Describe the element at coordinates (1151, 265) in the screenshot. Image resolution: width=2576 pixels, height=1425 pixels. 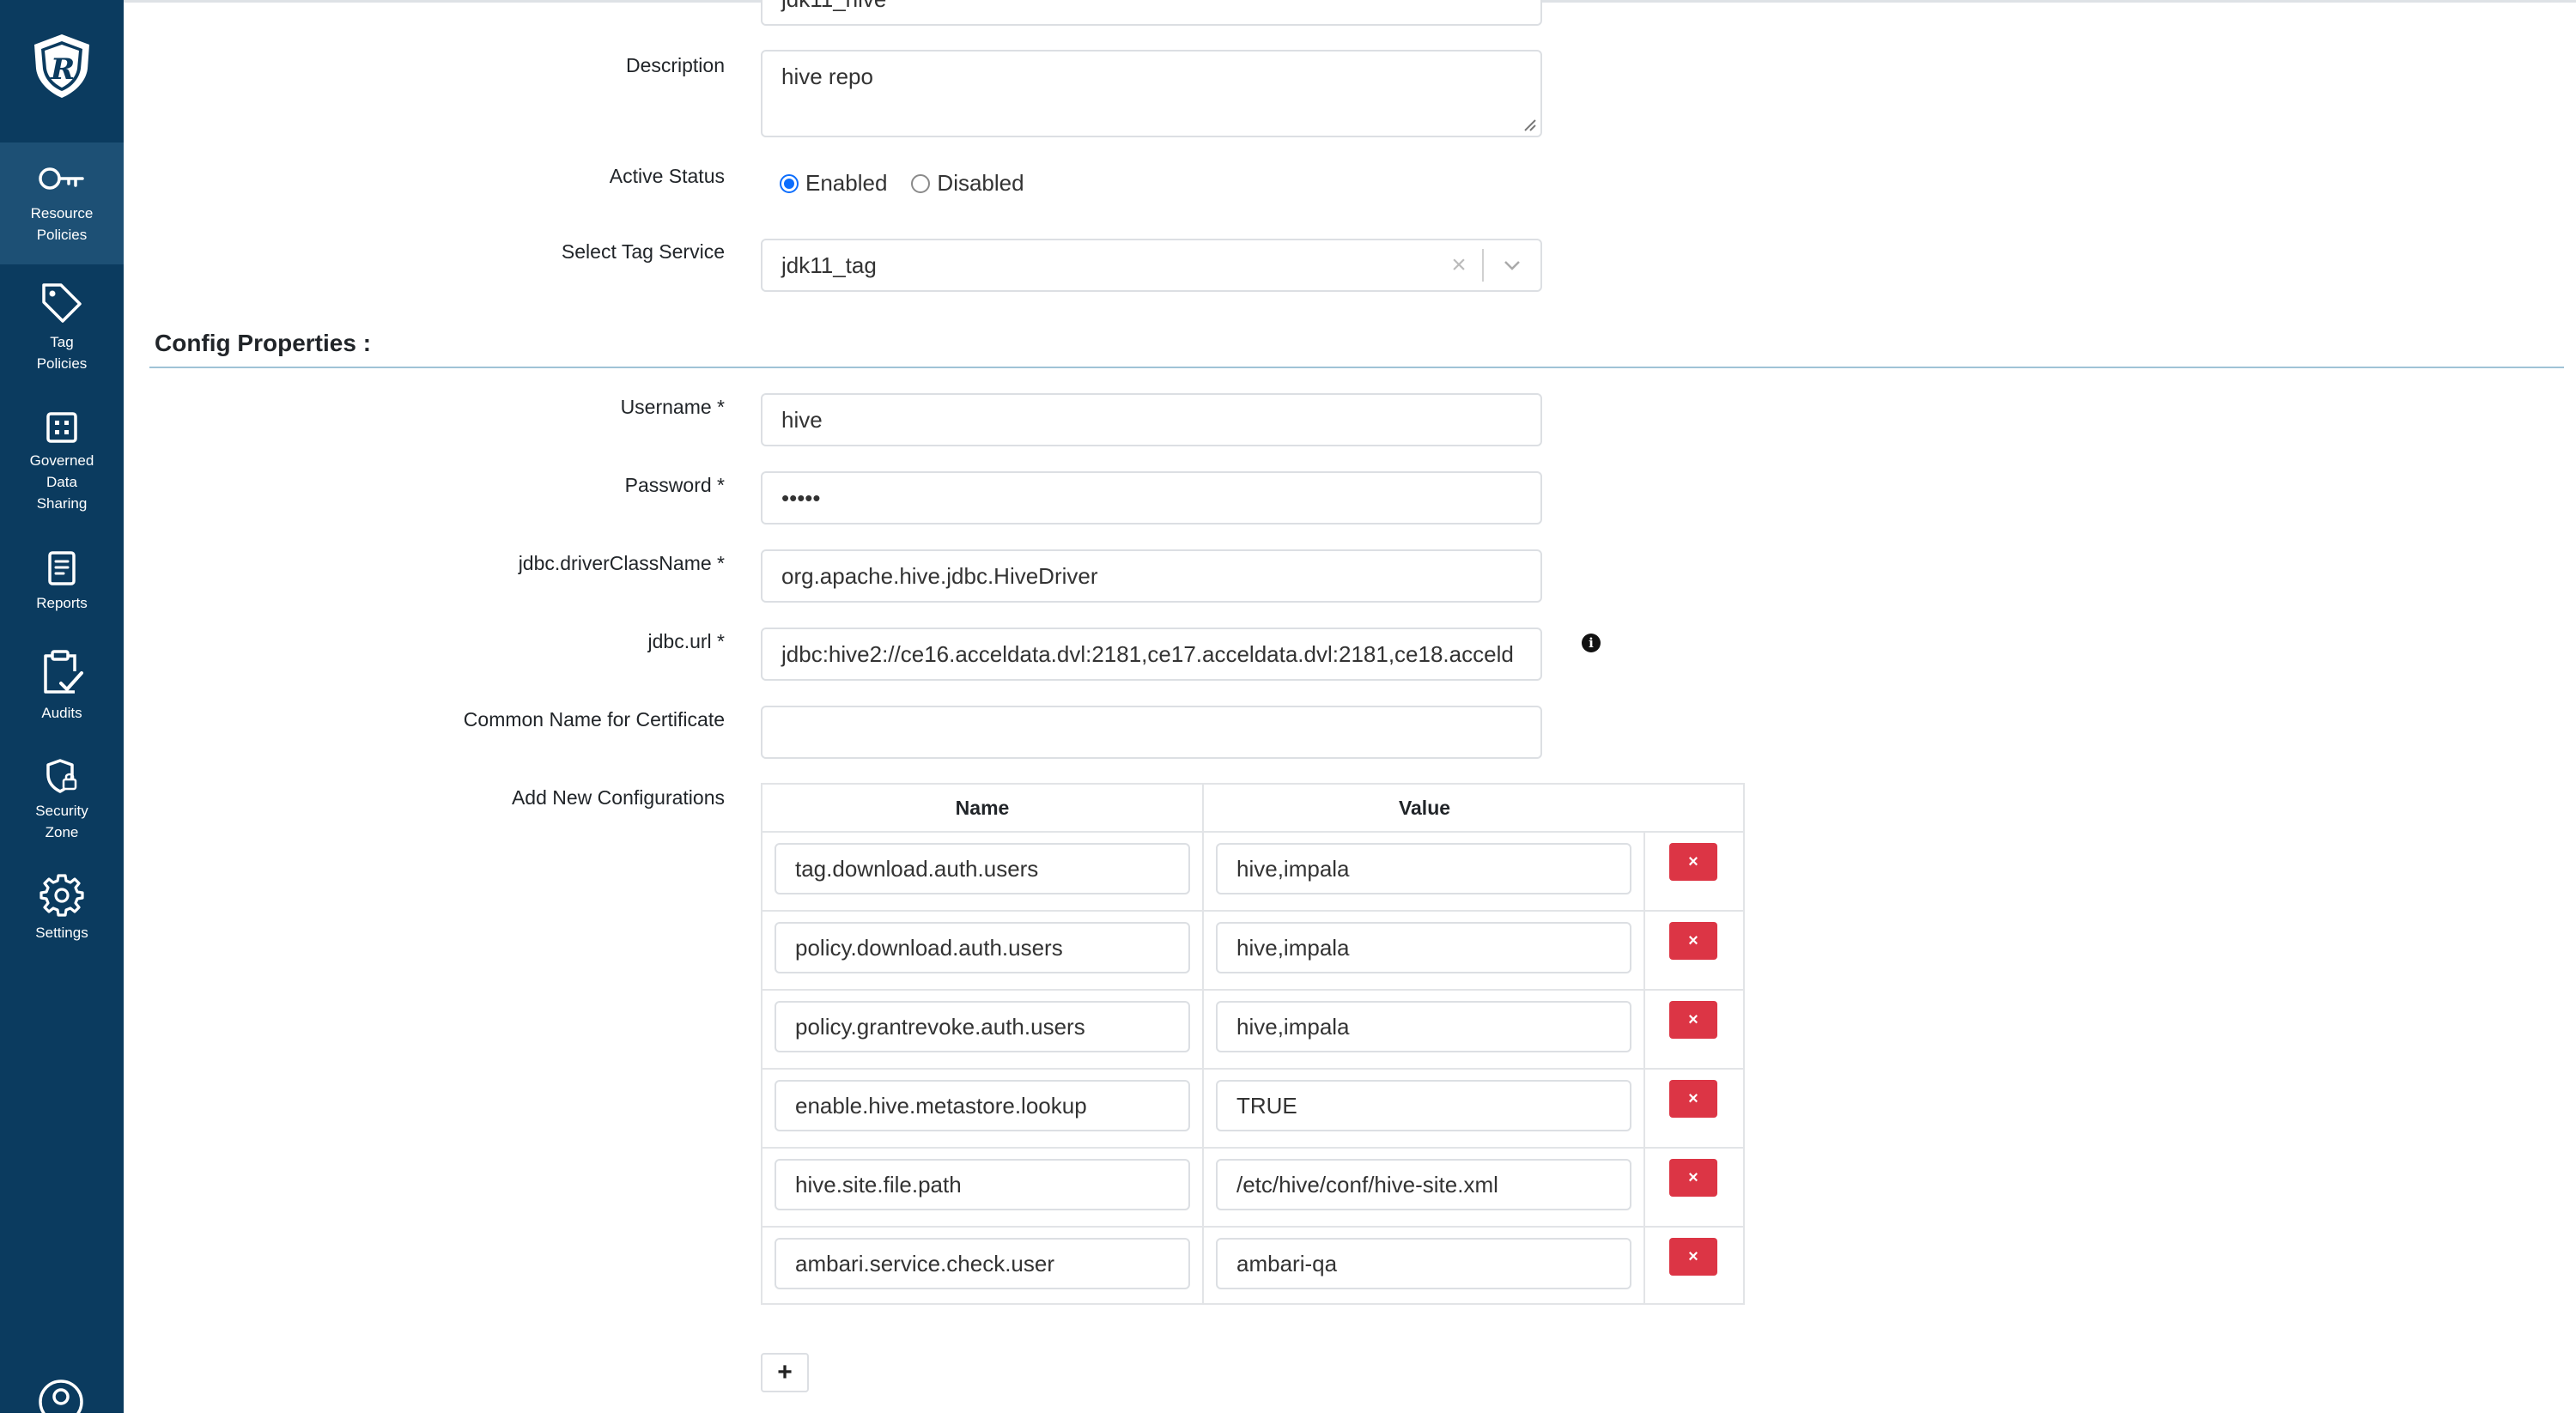
I see `tag-service-select: jdk11_tag ×` at that location.